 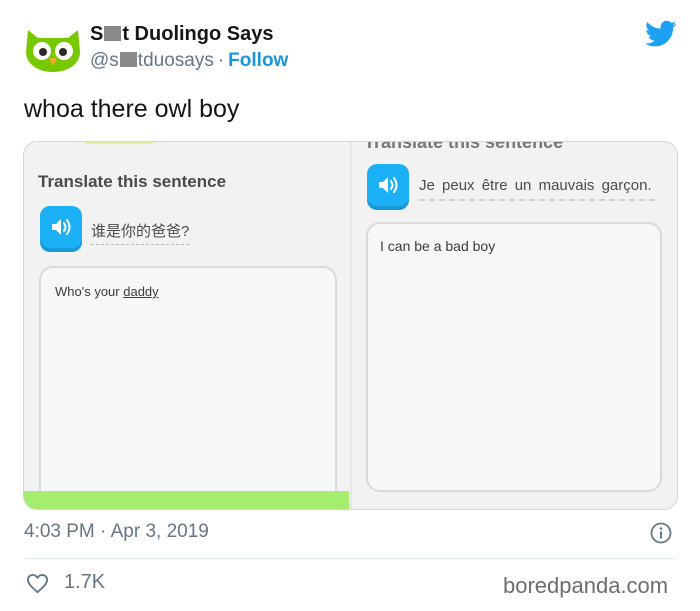 I want to click on twitter-bird-icon, so click(x=661, y=34).